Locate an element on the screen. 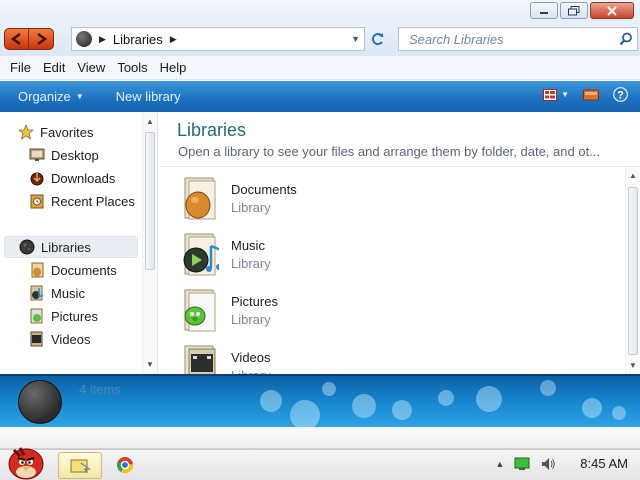 This screenshot has width=640, height=480. taskbar: ▲ 8:45 AM is located at coordinates (320, 463).